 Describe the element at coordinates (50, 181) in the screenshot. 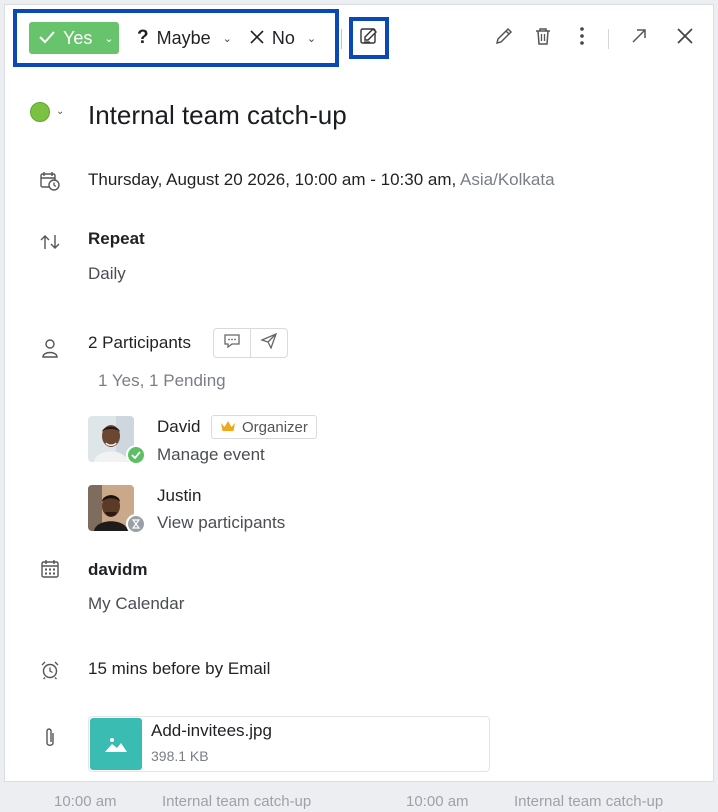

I see `calendar-clock-icon` at that location.